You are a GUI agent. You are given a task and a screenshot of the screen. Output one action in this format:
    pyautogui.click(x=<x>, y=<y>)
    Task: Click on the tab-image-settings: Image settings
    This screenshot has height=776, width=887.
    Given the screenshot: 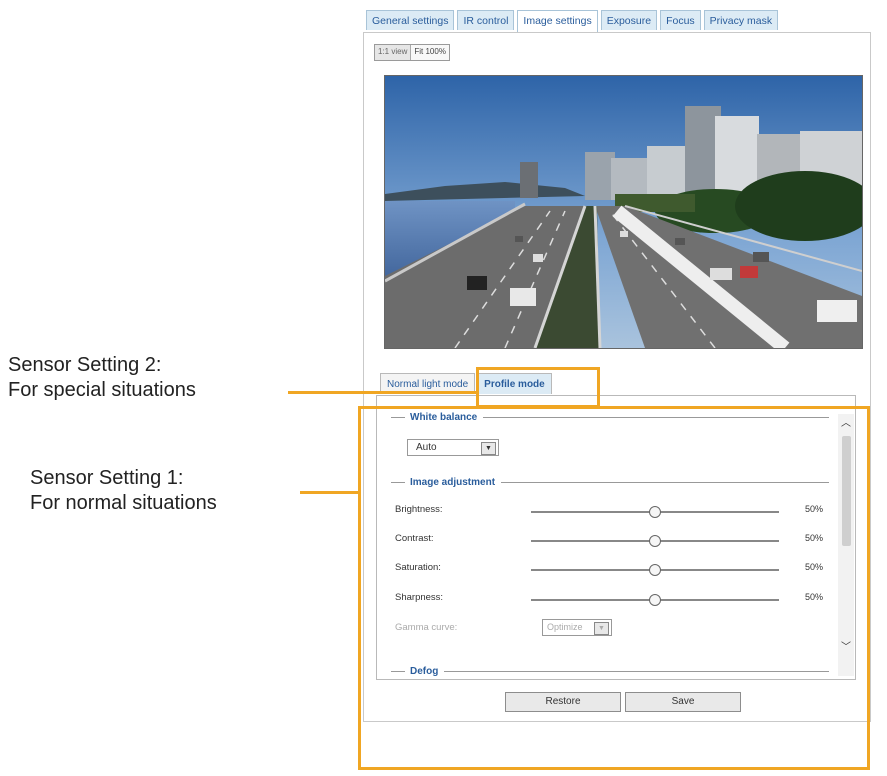 What is the action you would take?
    pyautogui.click(x=557, y=21)
    